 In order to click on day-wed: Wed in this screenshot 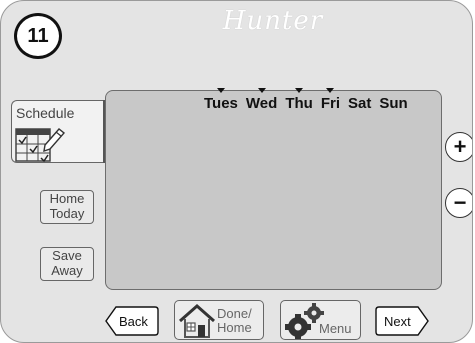, I will do `click(261, 100)`.